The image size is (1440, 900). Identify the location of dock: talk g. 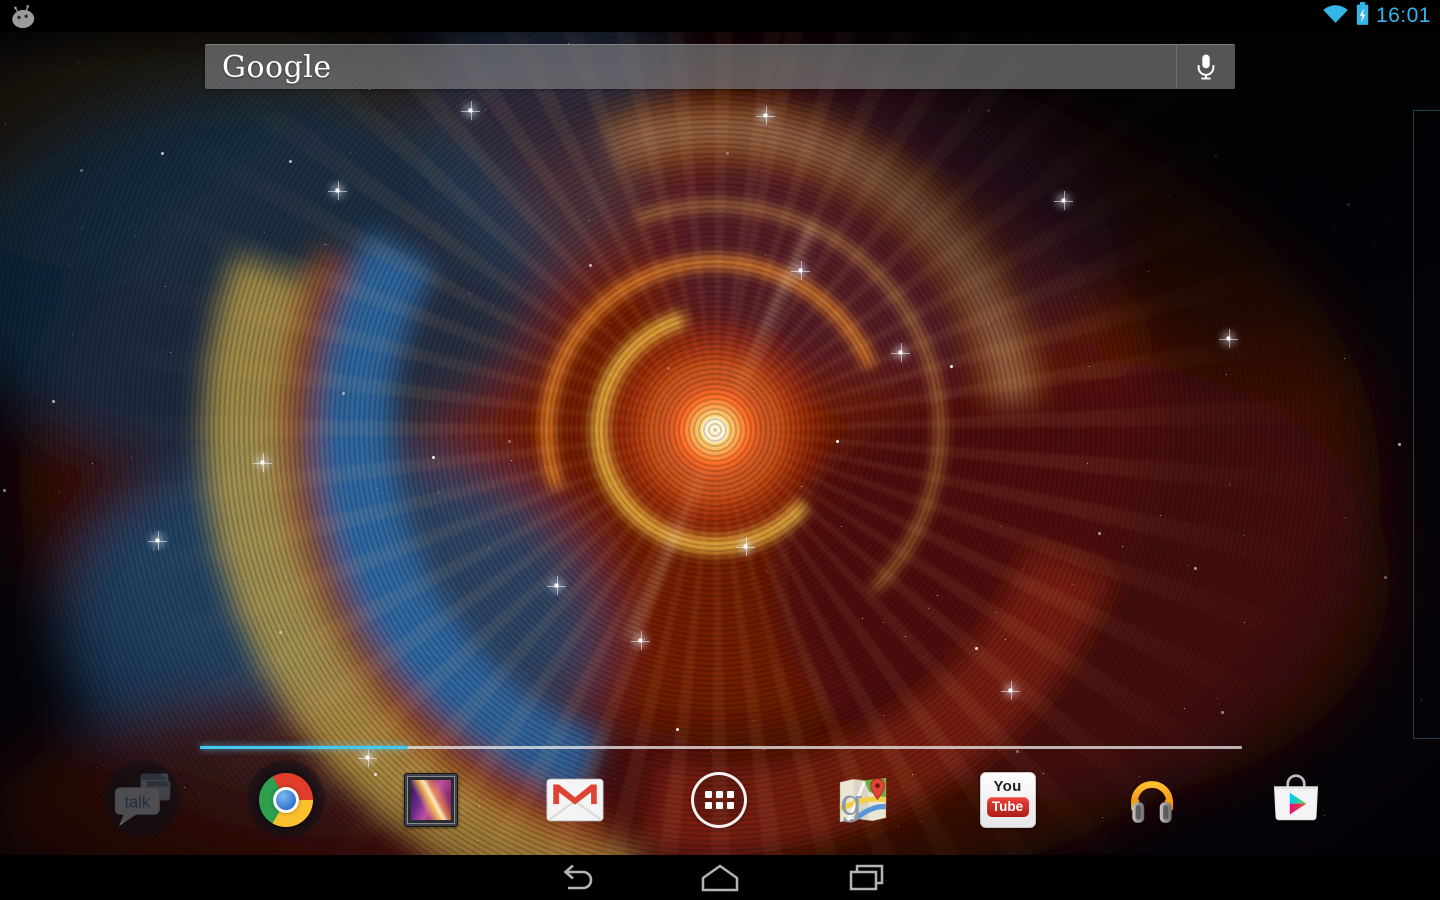
(719, 799).